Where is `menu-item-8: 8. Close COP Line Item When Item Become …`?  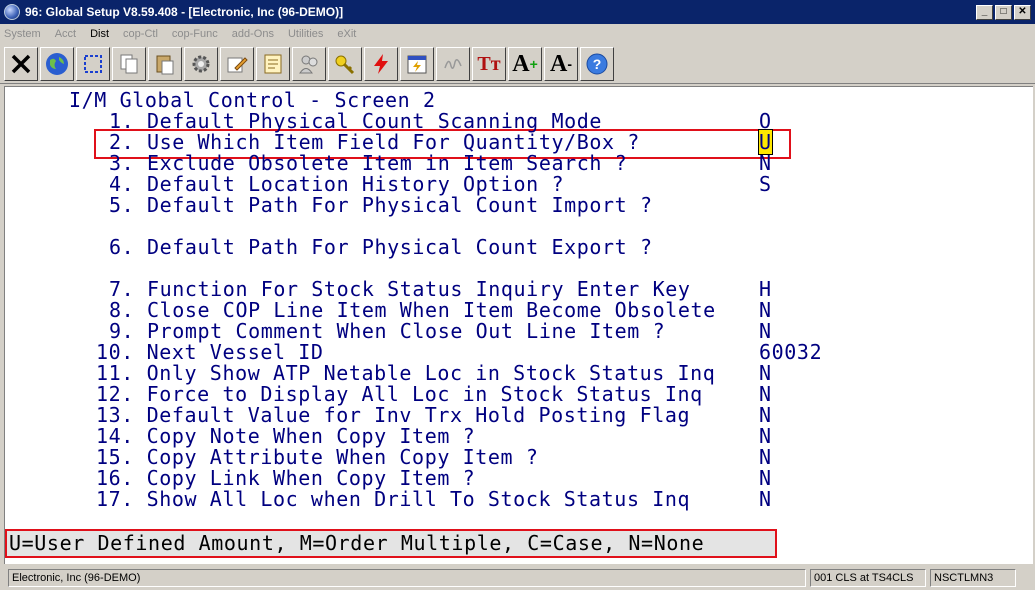
menu-item-8: 8. Close COP Line Item When Item Become … is located at coordinates (412, 310).